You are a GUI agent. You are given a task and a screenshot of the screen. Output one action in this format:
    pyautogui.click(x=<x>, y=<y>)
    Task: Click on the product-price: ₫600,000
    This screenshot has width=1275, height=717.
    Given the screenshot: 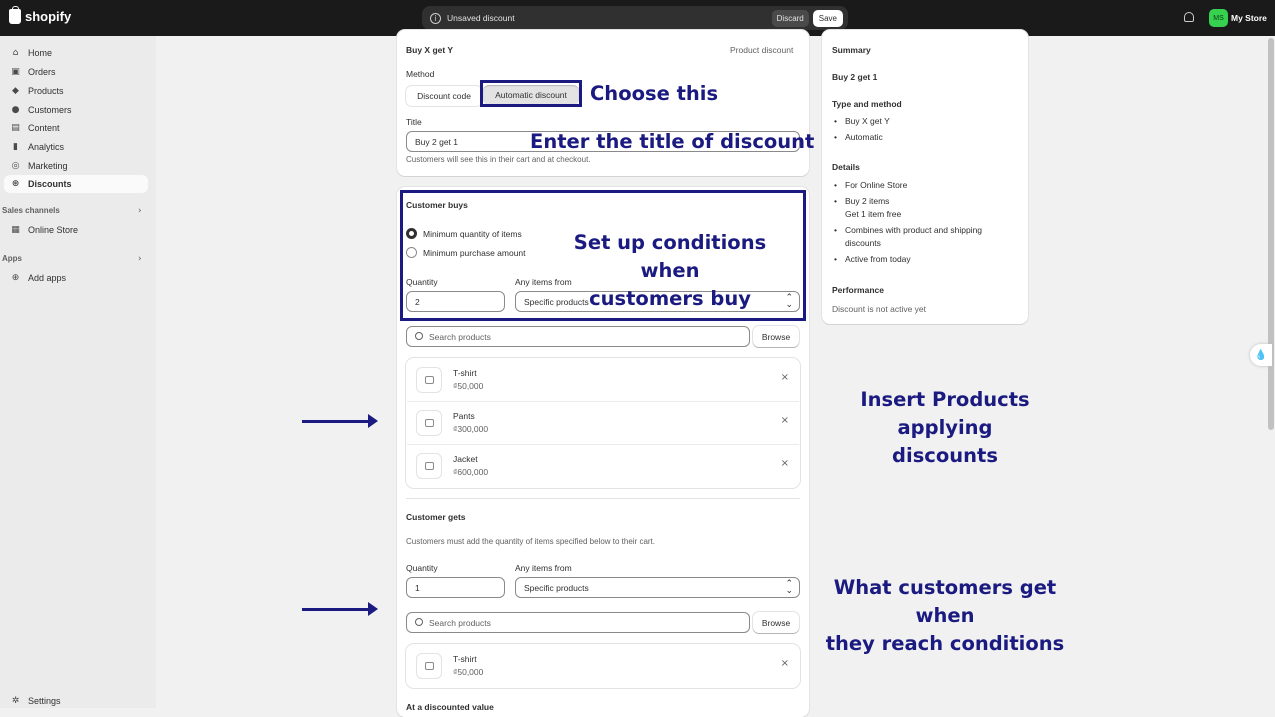 What is the action you would take?
    pyautogui.click(x=471, y=472)
    